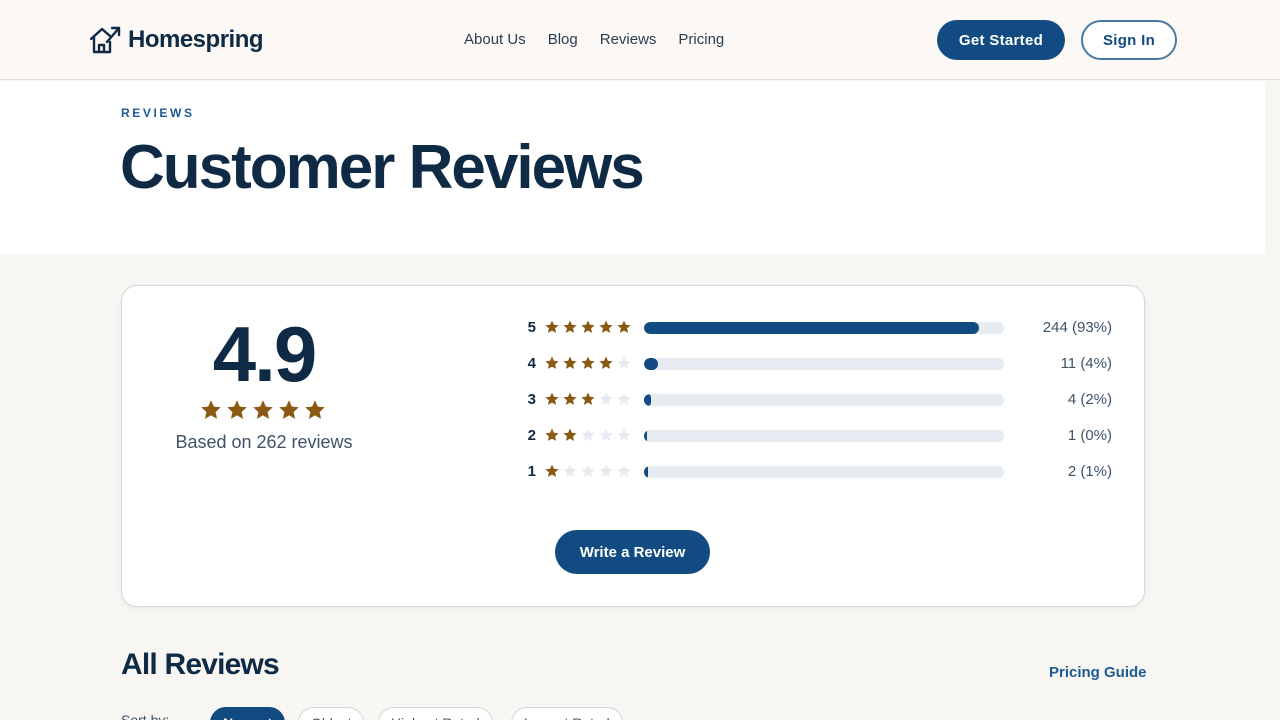 This screenshot has width=1280, height=720. What do you see at coordinates (196, 39) in the screenshot?
I see `brand-name: Homespring` at bounding box center [196, 39].